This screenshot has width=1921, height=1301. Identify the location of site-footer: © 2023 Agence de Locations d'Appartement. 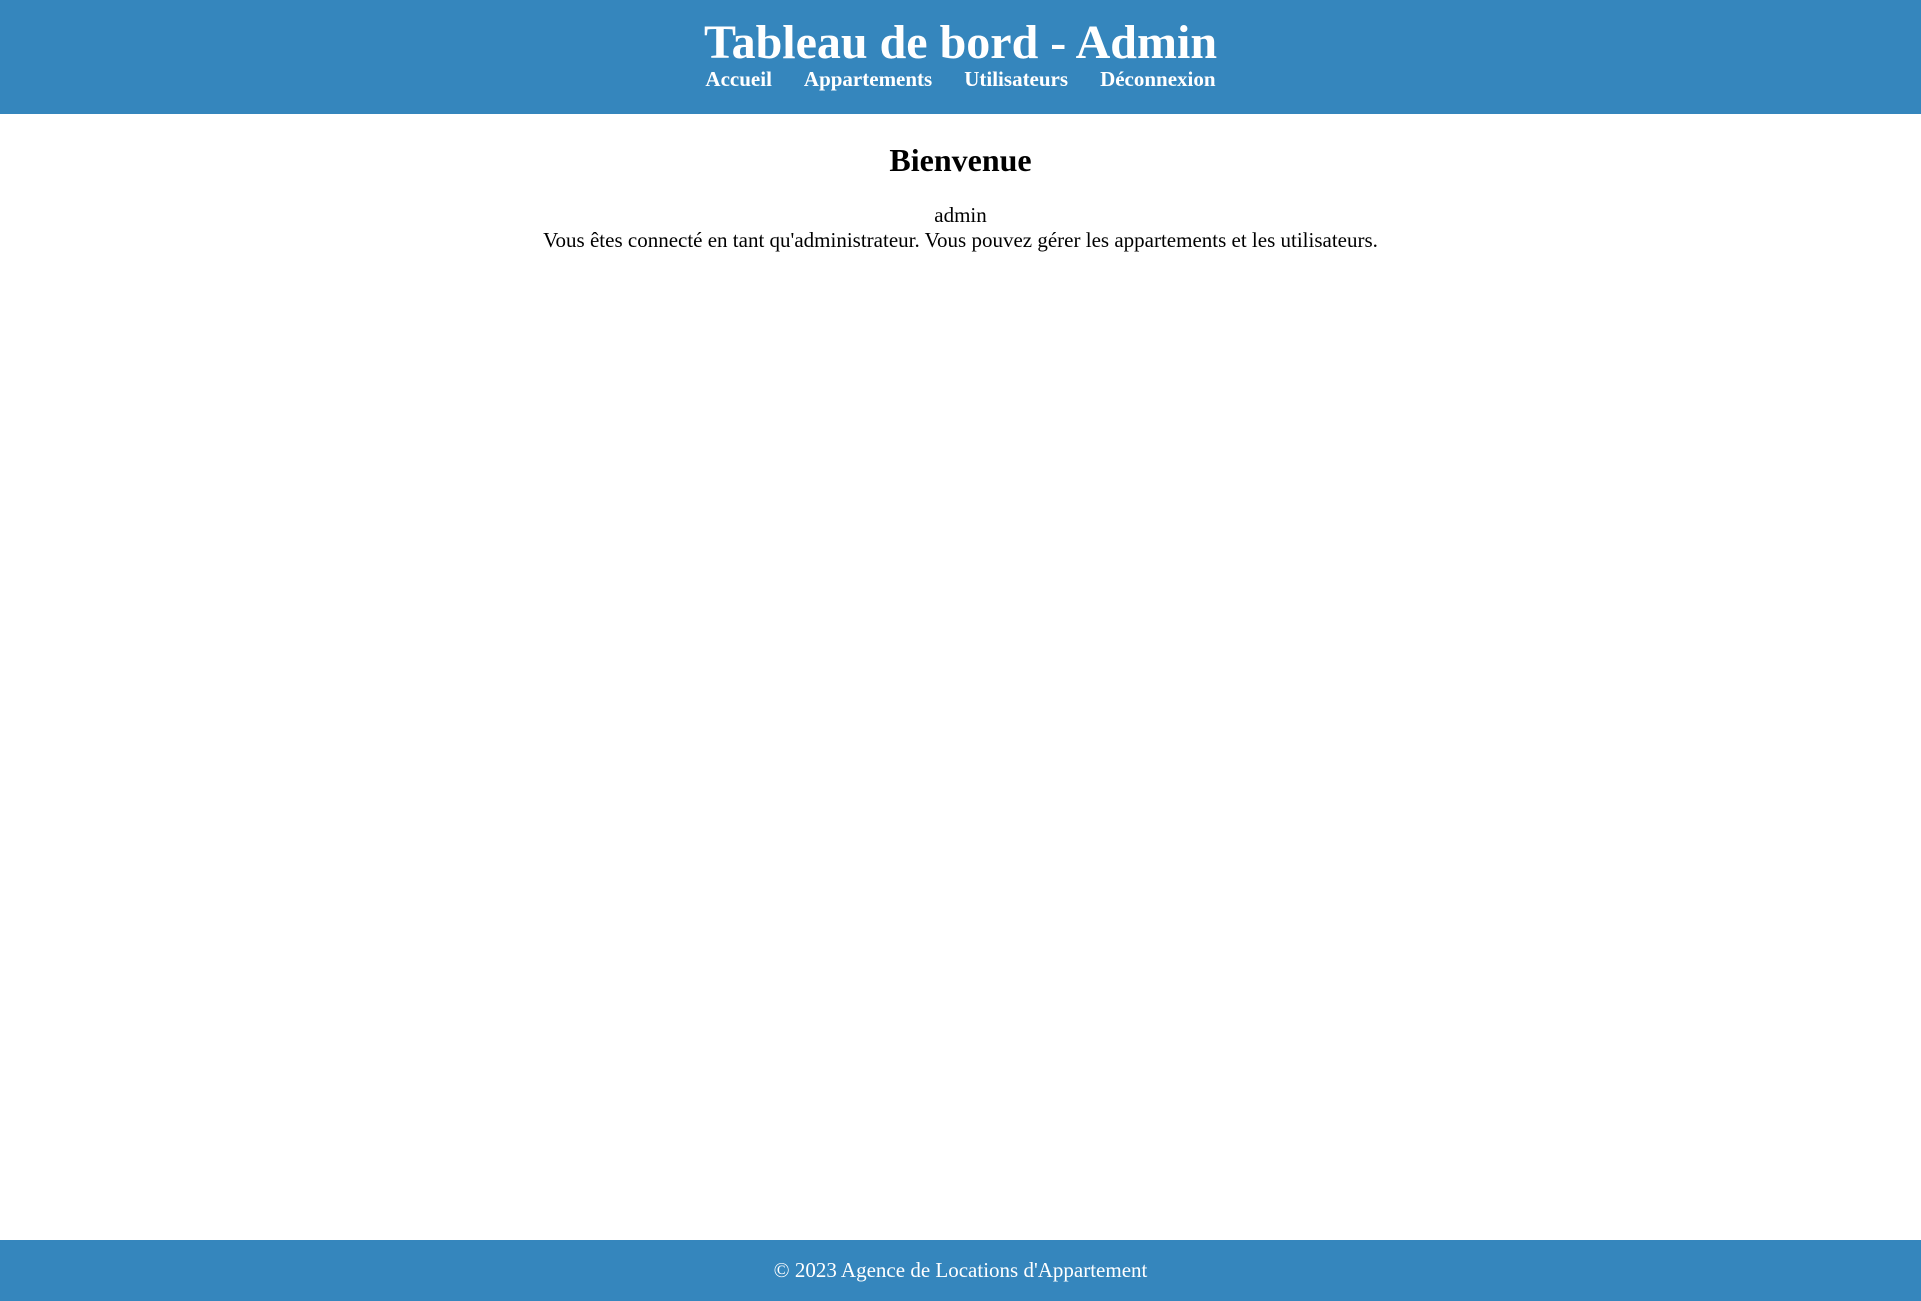
(960, 1270).